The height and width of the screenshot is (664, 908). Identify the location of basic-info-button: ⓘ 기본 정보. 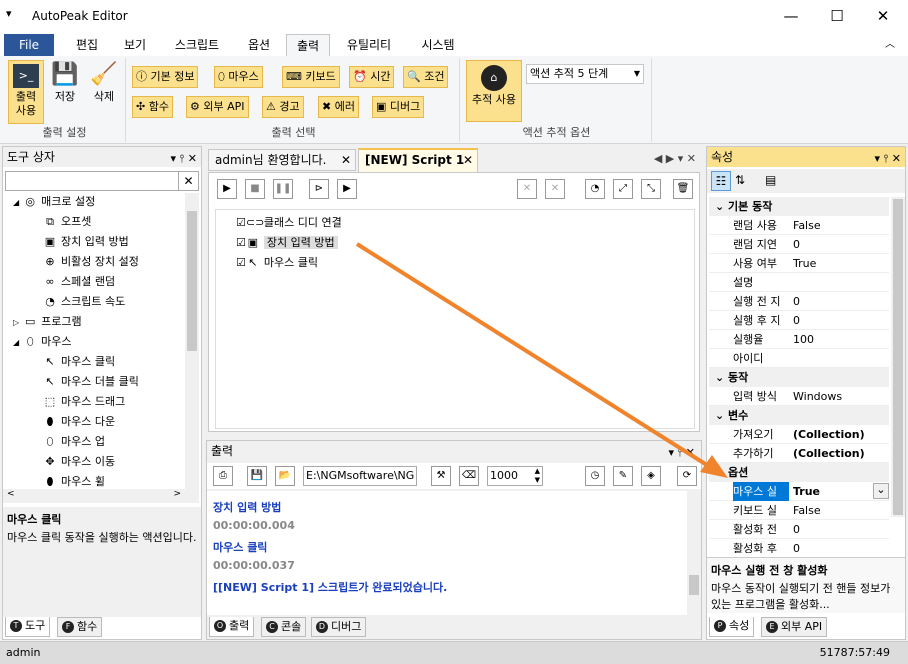
(165, 77).